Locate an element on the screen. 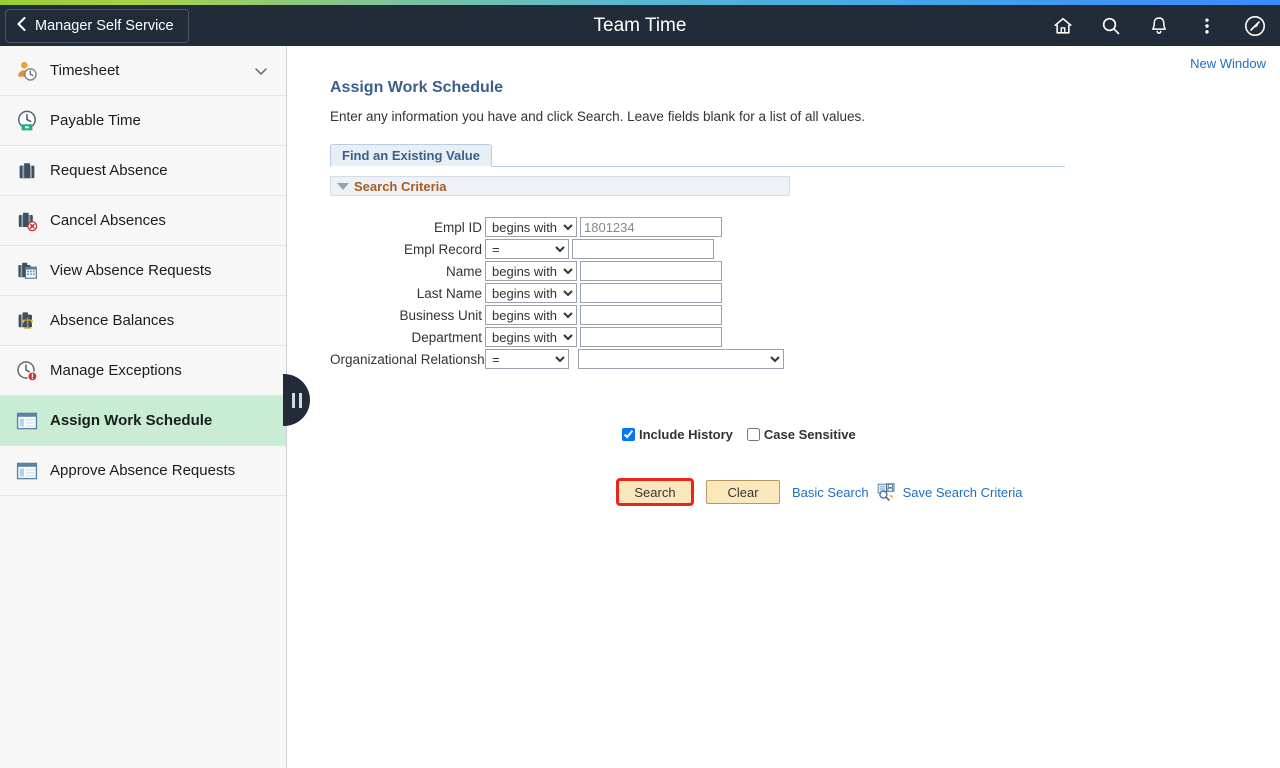 The height and width of the screenshot is (768, 1280). save-search-criteria-link: Save Search Criteria is located at coordinates (963, 492).